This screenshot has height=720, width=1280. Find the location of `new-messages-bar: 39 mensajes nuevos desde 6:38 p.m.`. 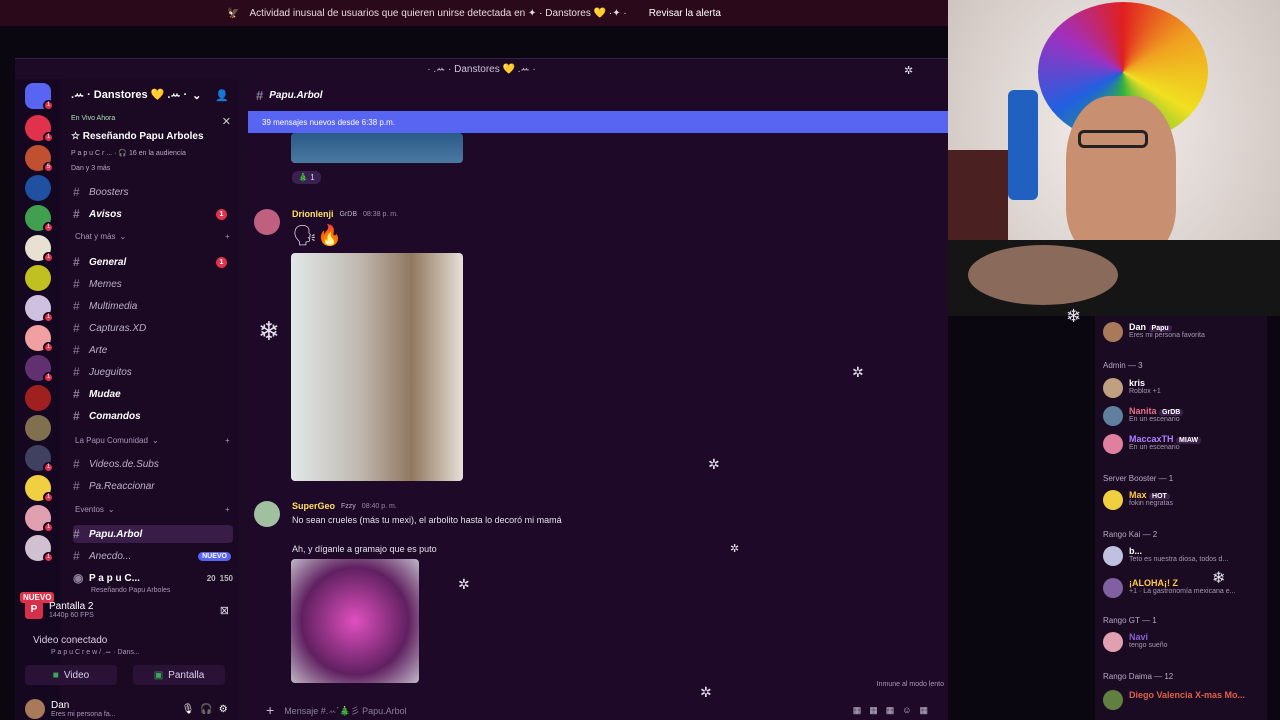

new-messages-bar: 39 mensajes nuevos desde 6:38 p.m. is located at coordinates (598, 122).